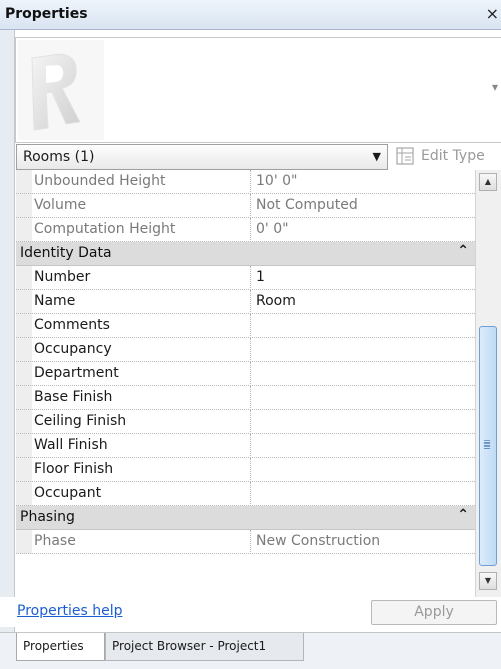  Describe the element at coordinates (245, 182) in the screenshot. I see `property-row: Unbounded Height 10' 0"` at that location.